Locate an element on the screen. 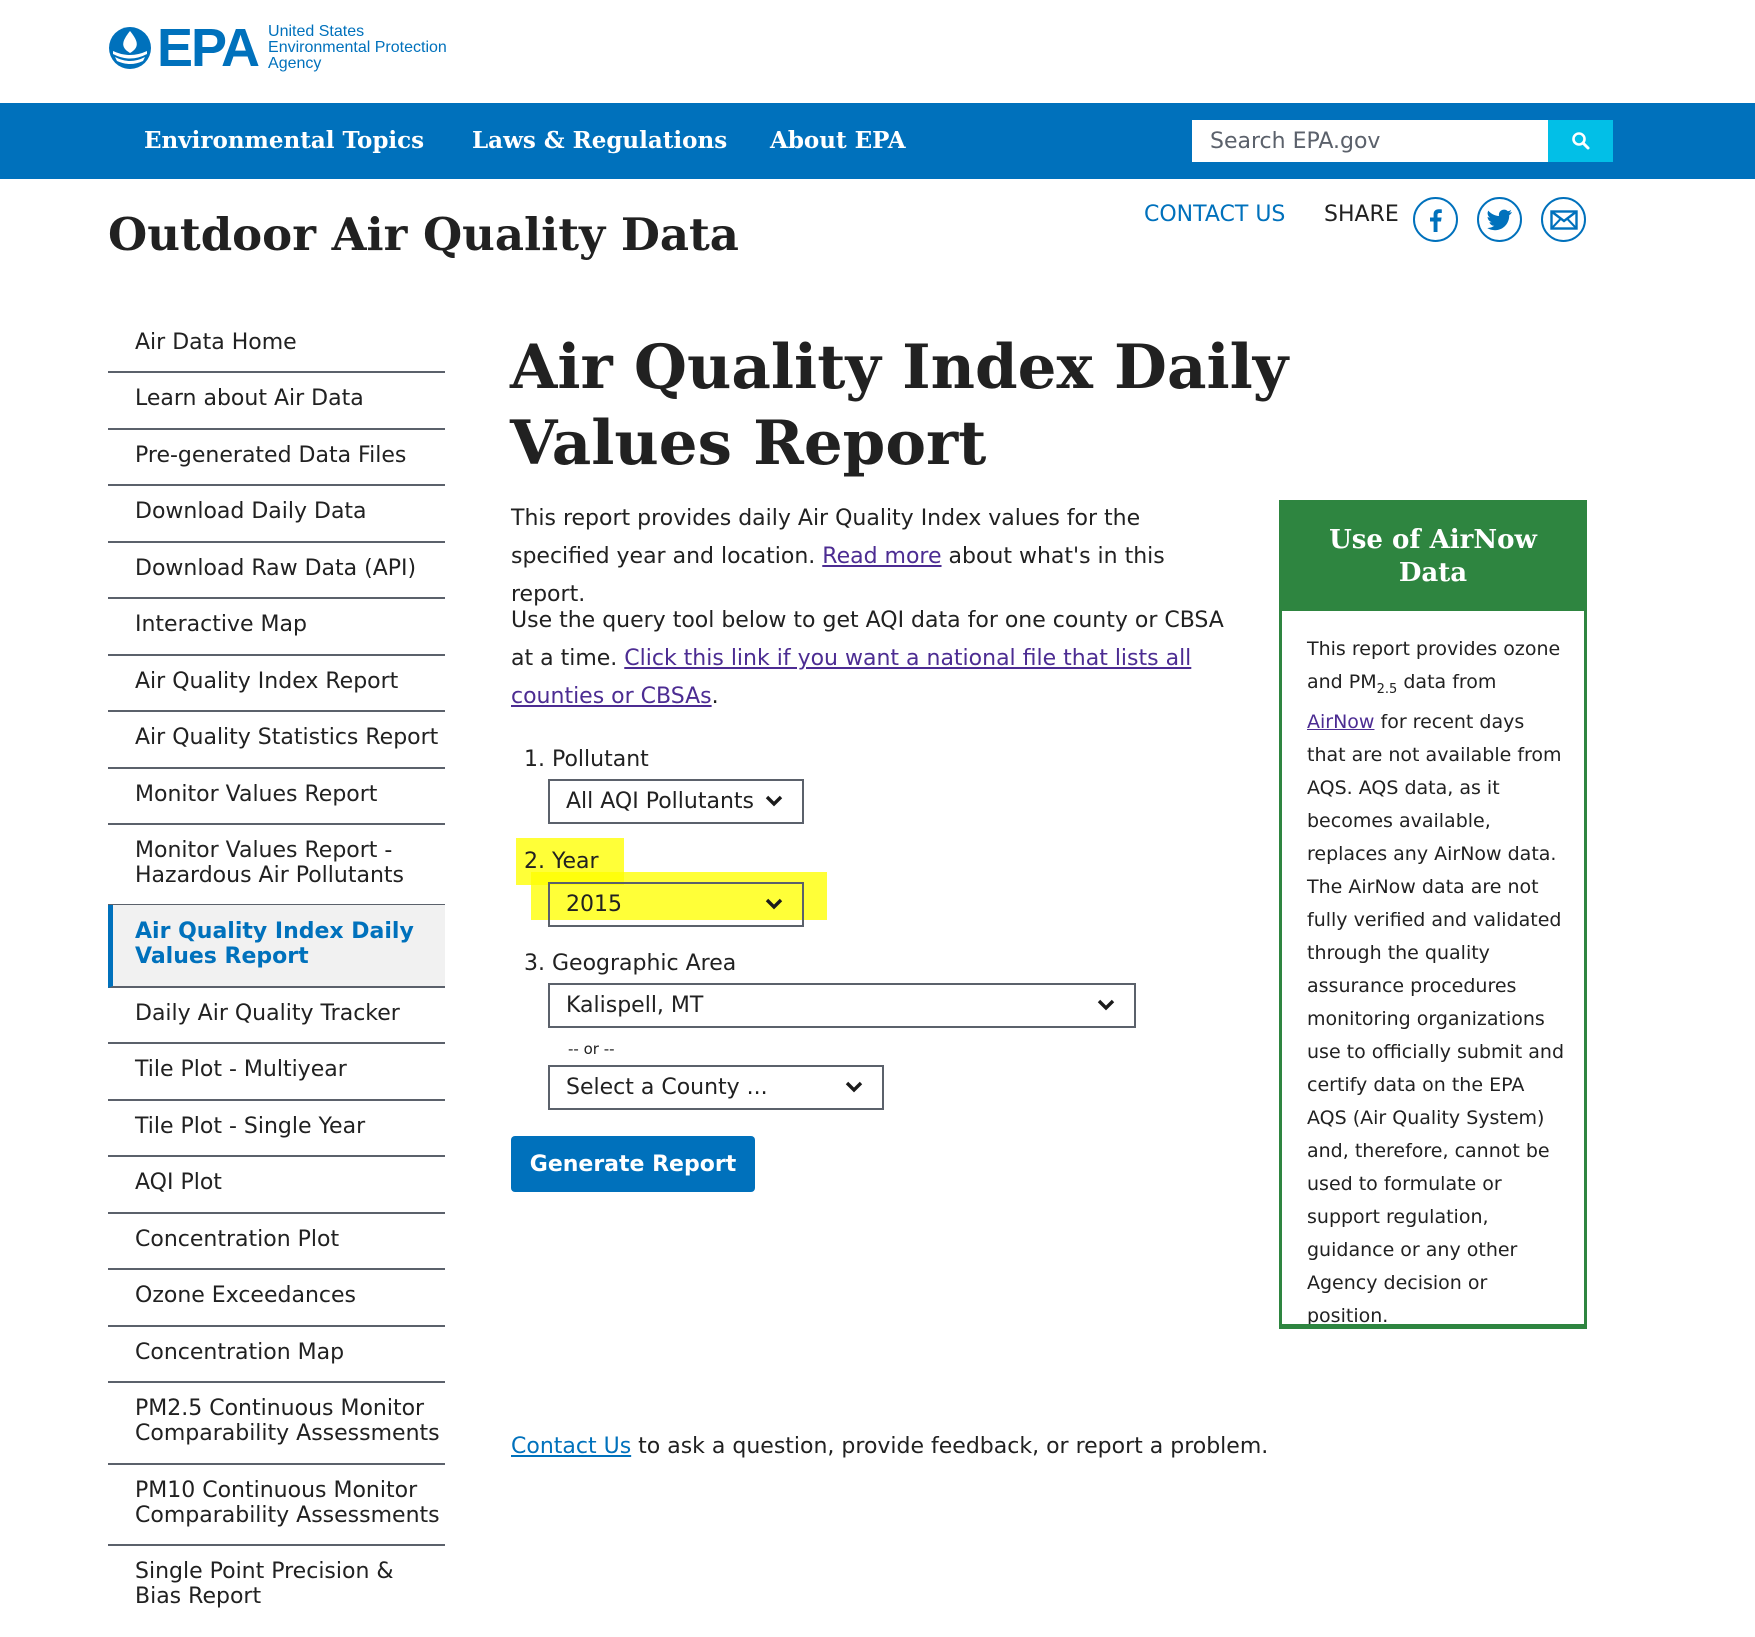 The image size is (1755, 1637). sidebar-item-tile-plot-single-year: Tile Plot - Single Year is located at coordinates (276, 1128).